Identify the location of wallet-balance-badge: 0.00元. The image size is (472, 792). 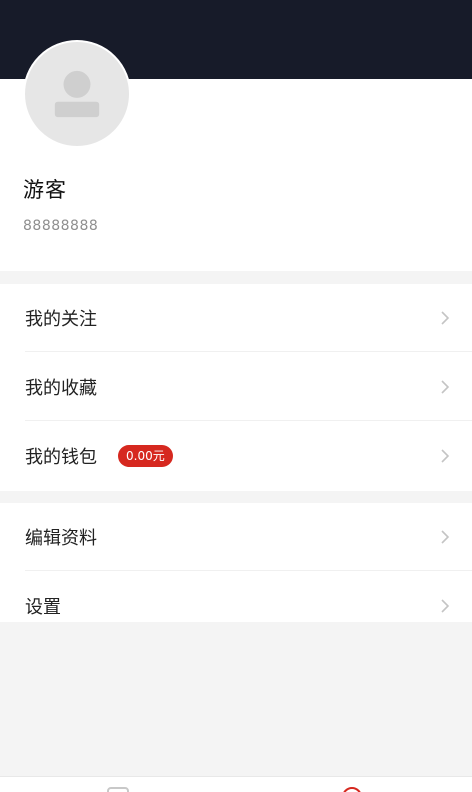
(145, 456).